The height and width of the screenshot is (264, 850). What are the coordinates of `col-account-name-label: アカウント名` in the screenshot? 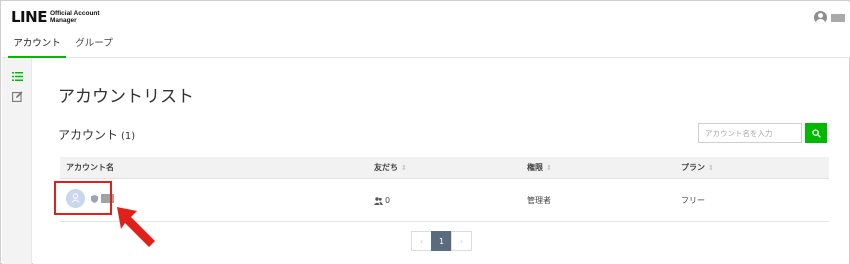 It's located at (90, 167).